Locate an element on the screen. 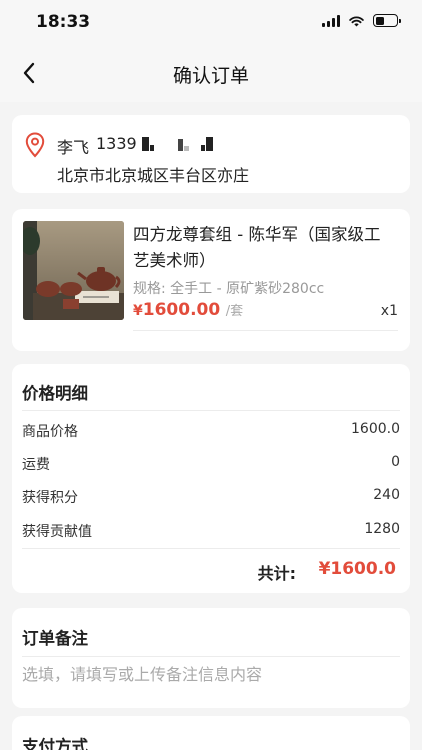  product-price: ¥1600.00 /套 is located at coordinates (188, 310).